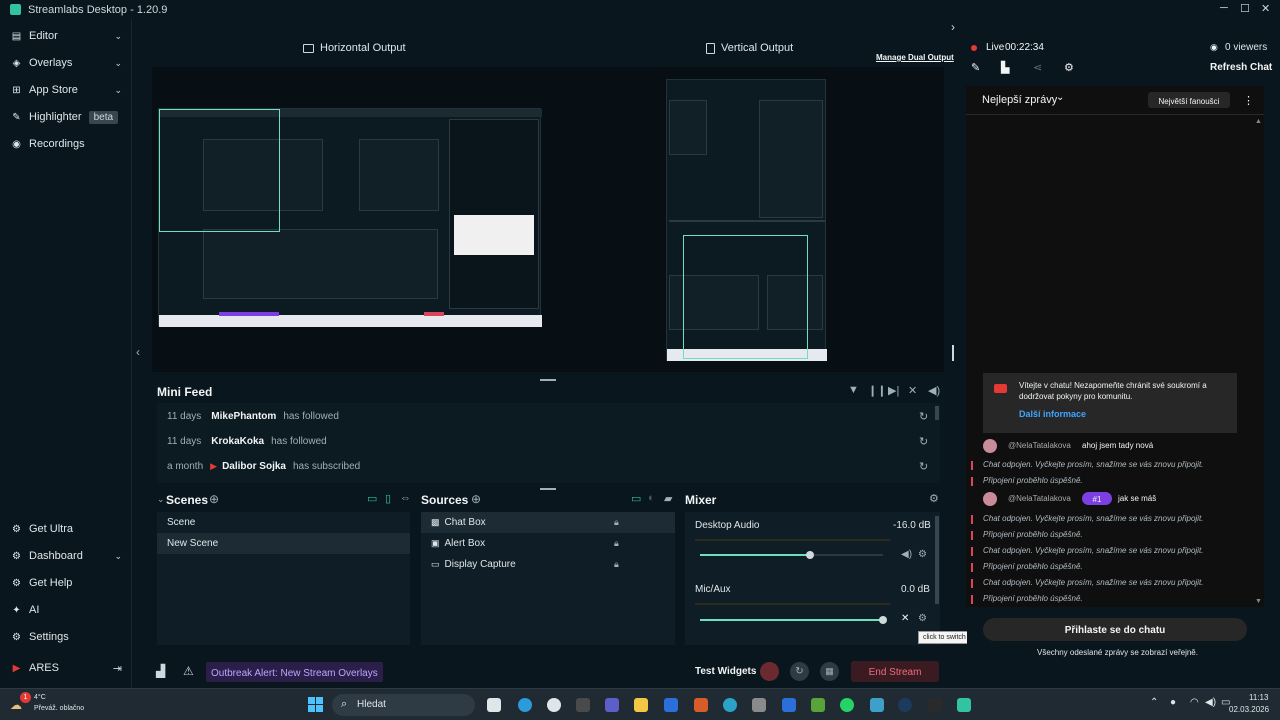  What do you see at coordinates (1224, 8) in the screenshot?
I see `minimize-icon: ─` at bounding box center [1224, 8].